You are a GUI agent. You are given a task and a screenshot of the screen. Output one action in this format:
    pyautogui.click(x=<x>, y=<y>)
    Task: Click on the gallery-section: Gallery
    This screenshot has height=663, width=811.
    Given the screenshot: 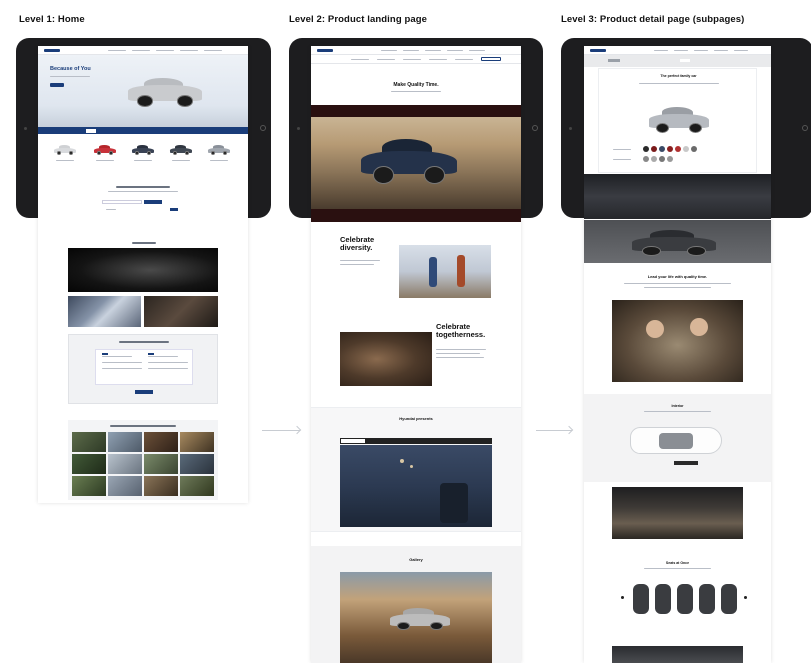 What is the action you would take?
    pyautogui.click(x=416, y=604)
    